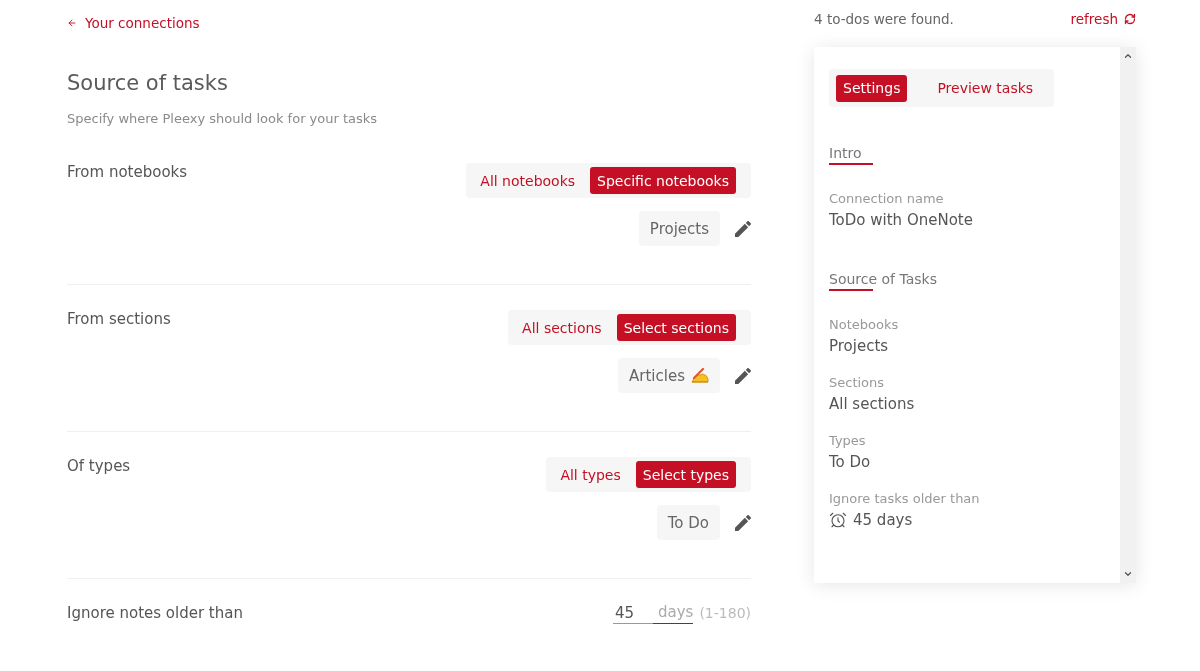  What do you see at coordinates (99, 466) in the screenshot?
I see `filter-label: Of types` at bounding box center [99, 466].